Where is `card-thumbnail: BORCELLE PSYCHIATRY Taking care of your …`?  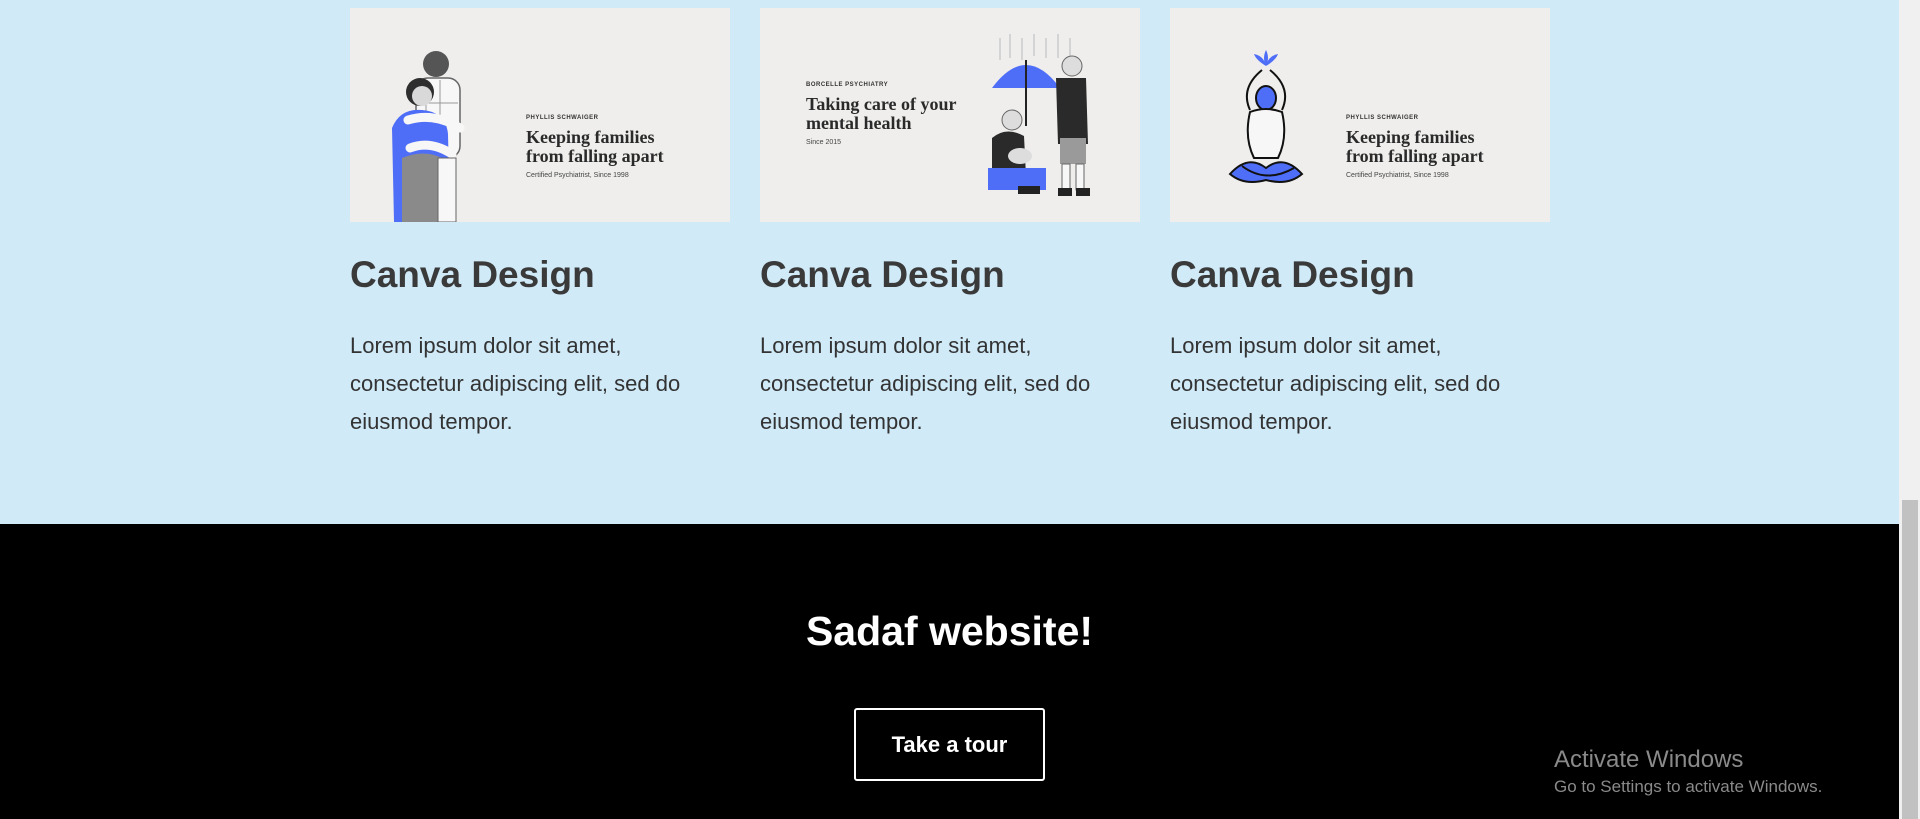
card-thumbnail: BORCELLE PSYCHIATRY Taking care of your … is located at coordinates (950, 115).